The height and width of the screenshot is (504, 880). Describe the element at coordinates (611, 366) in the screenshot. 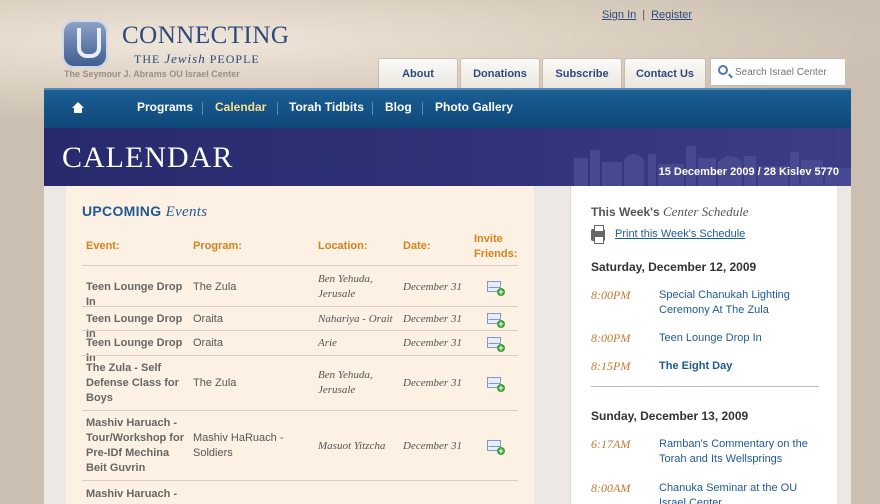

I see `schedule-time: 8:15PM` at that location.